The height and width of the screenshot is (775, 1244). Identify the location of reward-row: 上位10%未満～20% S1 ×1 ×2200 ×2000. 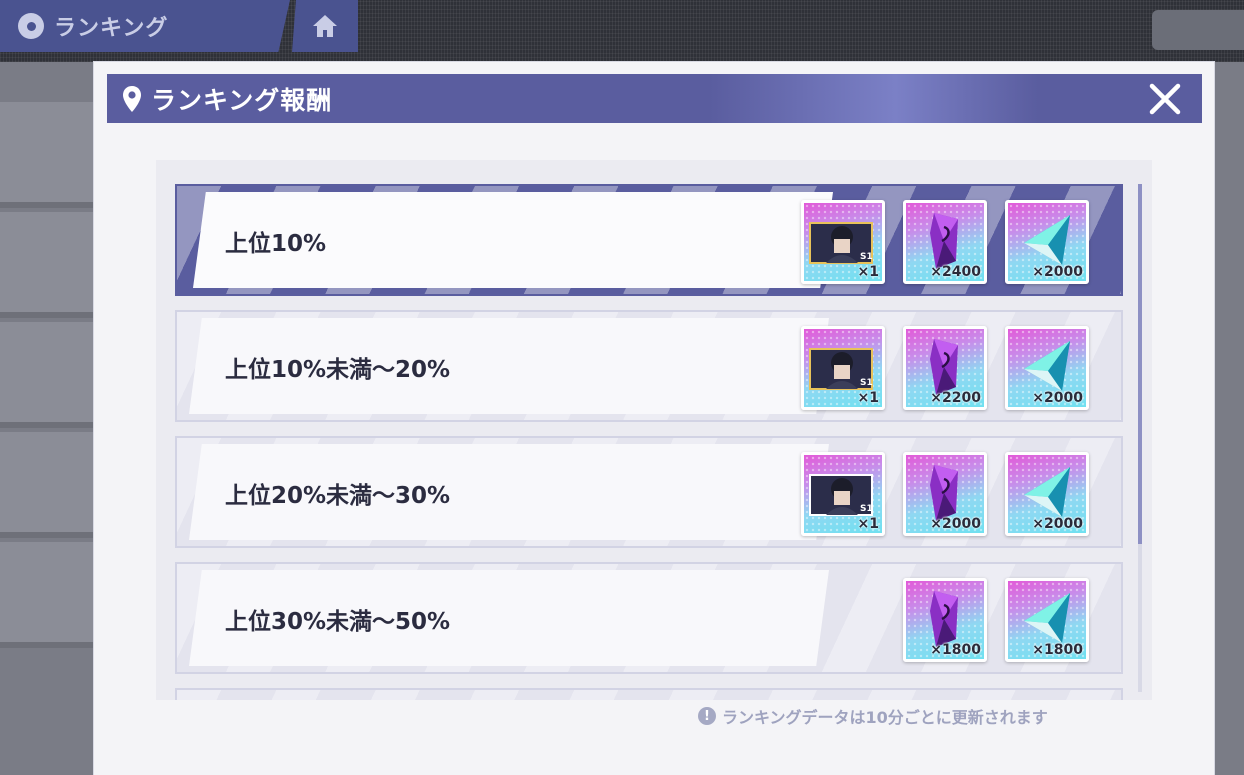
(649, 366).